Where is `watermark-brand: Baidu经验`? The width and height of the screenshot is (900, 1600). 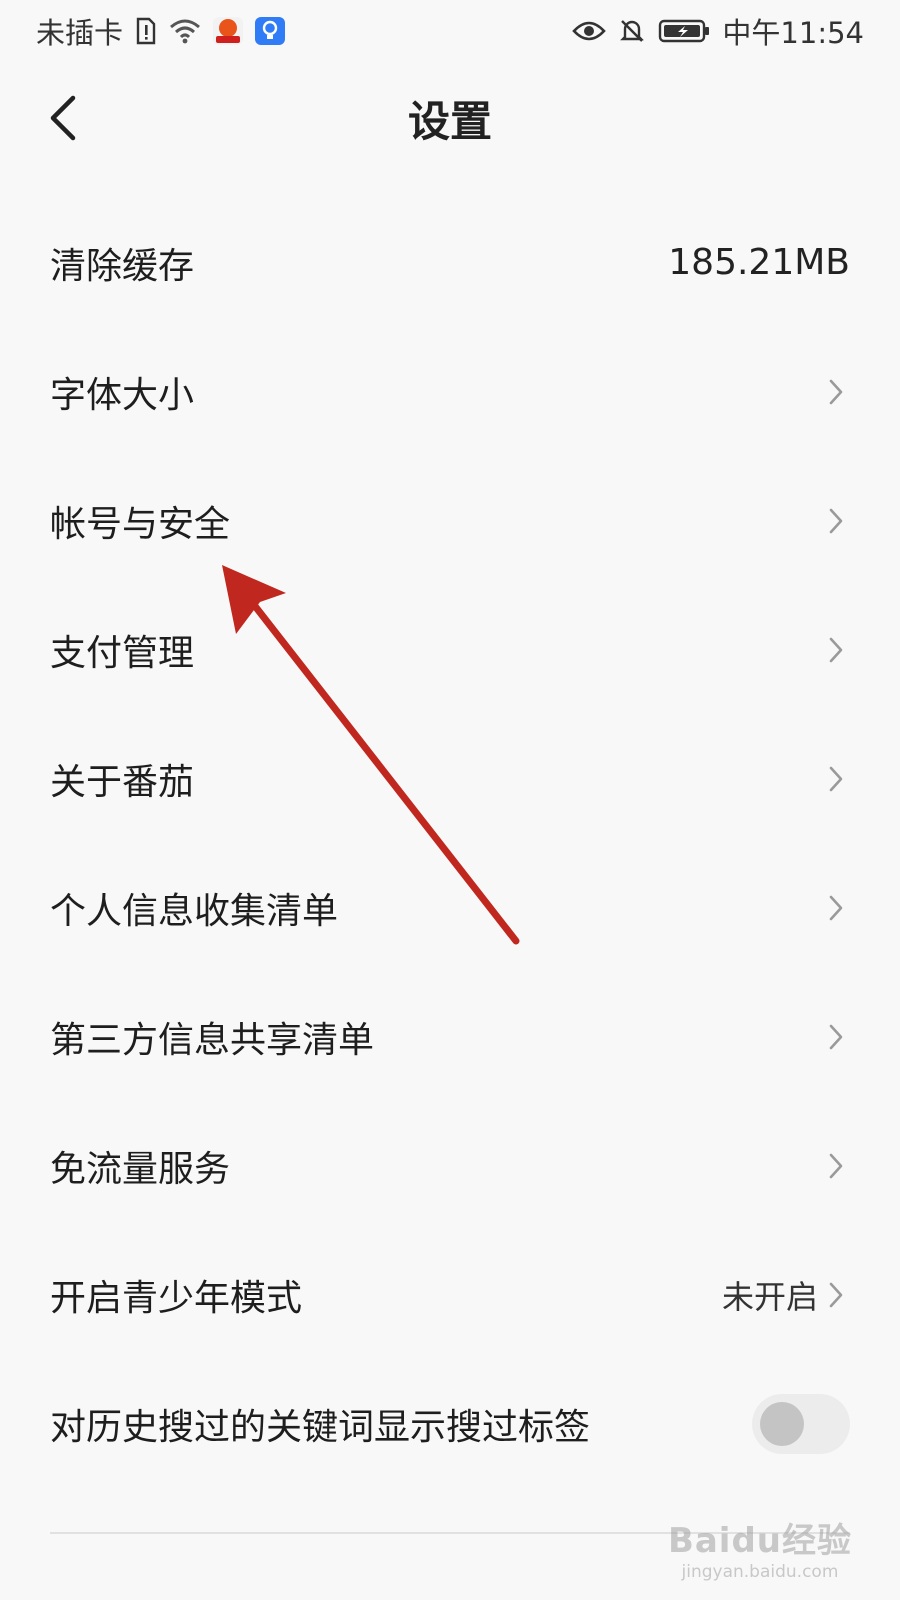
watermark-brand: Baidu经验 is located at coordinates (759, 1541).